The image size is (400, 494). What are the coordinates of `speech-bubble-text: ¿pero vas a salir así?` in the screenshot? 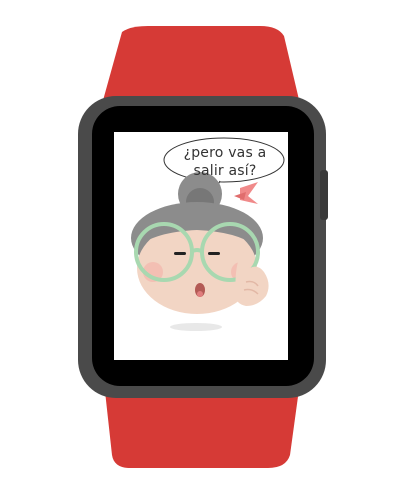 It's located at (225, 162).